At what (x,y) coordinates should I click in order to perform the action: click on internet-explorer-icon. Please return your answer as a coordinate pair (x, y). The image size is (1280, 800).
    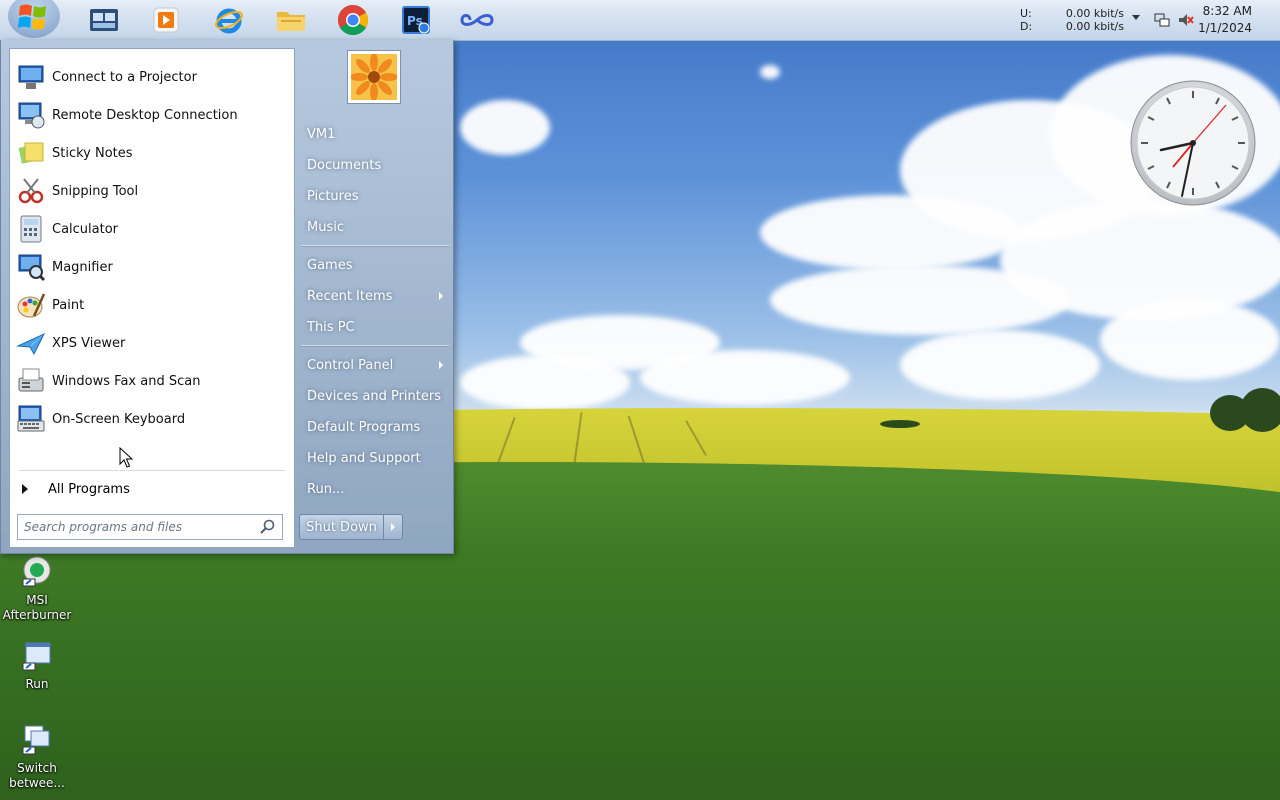
    Looking at the image, I should click on (229, 20).